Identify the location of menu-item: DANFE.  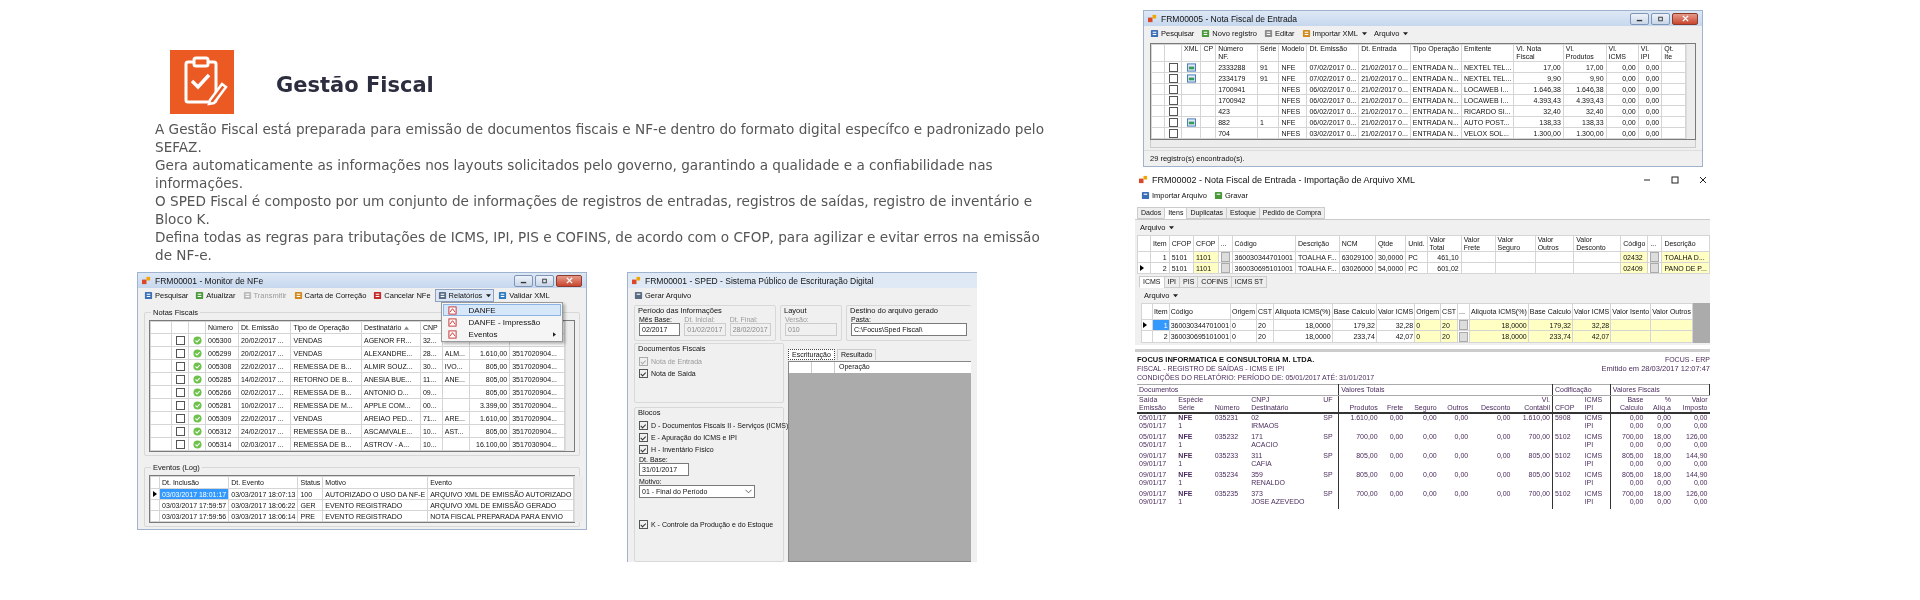
(501, 310).